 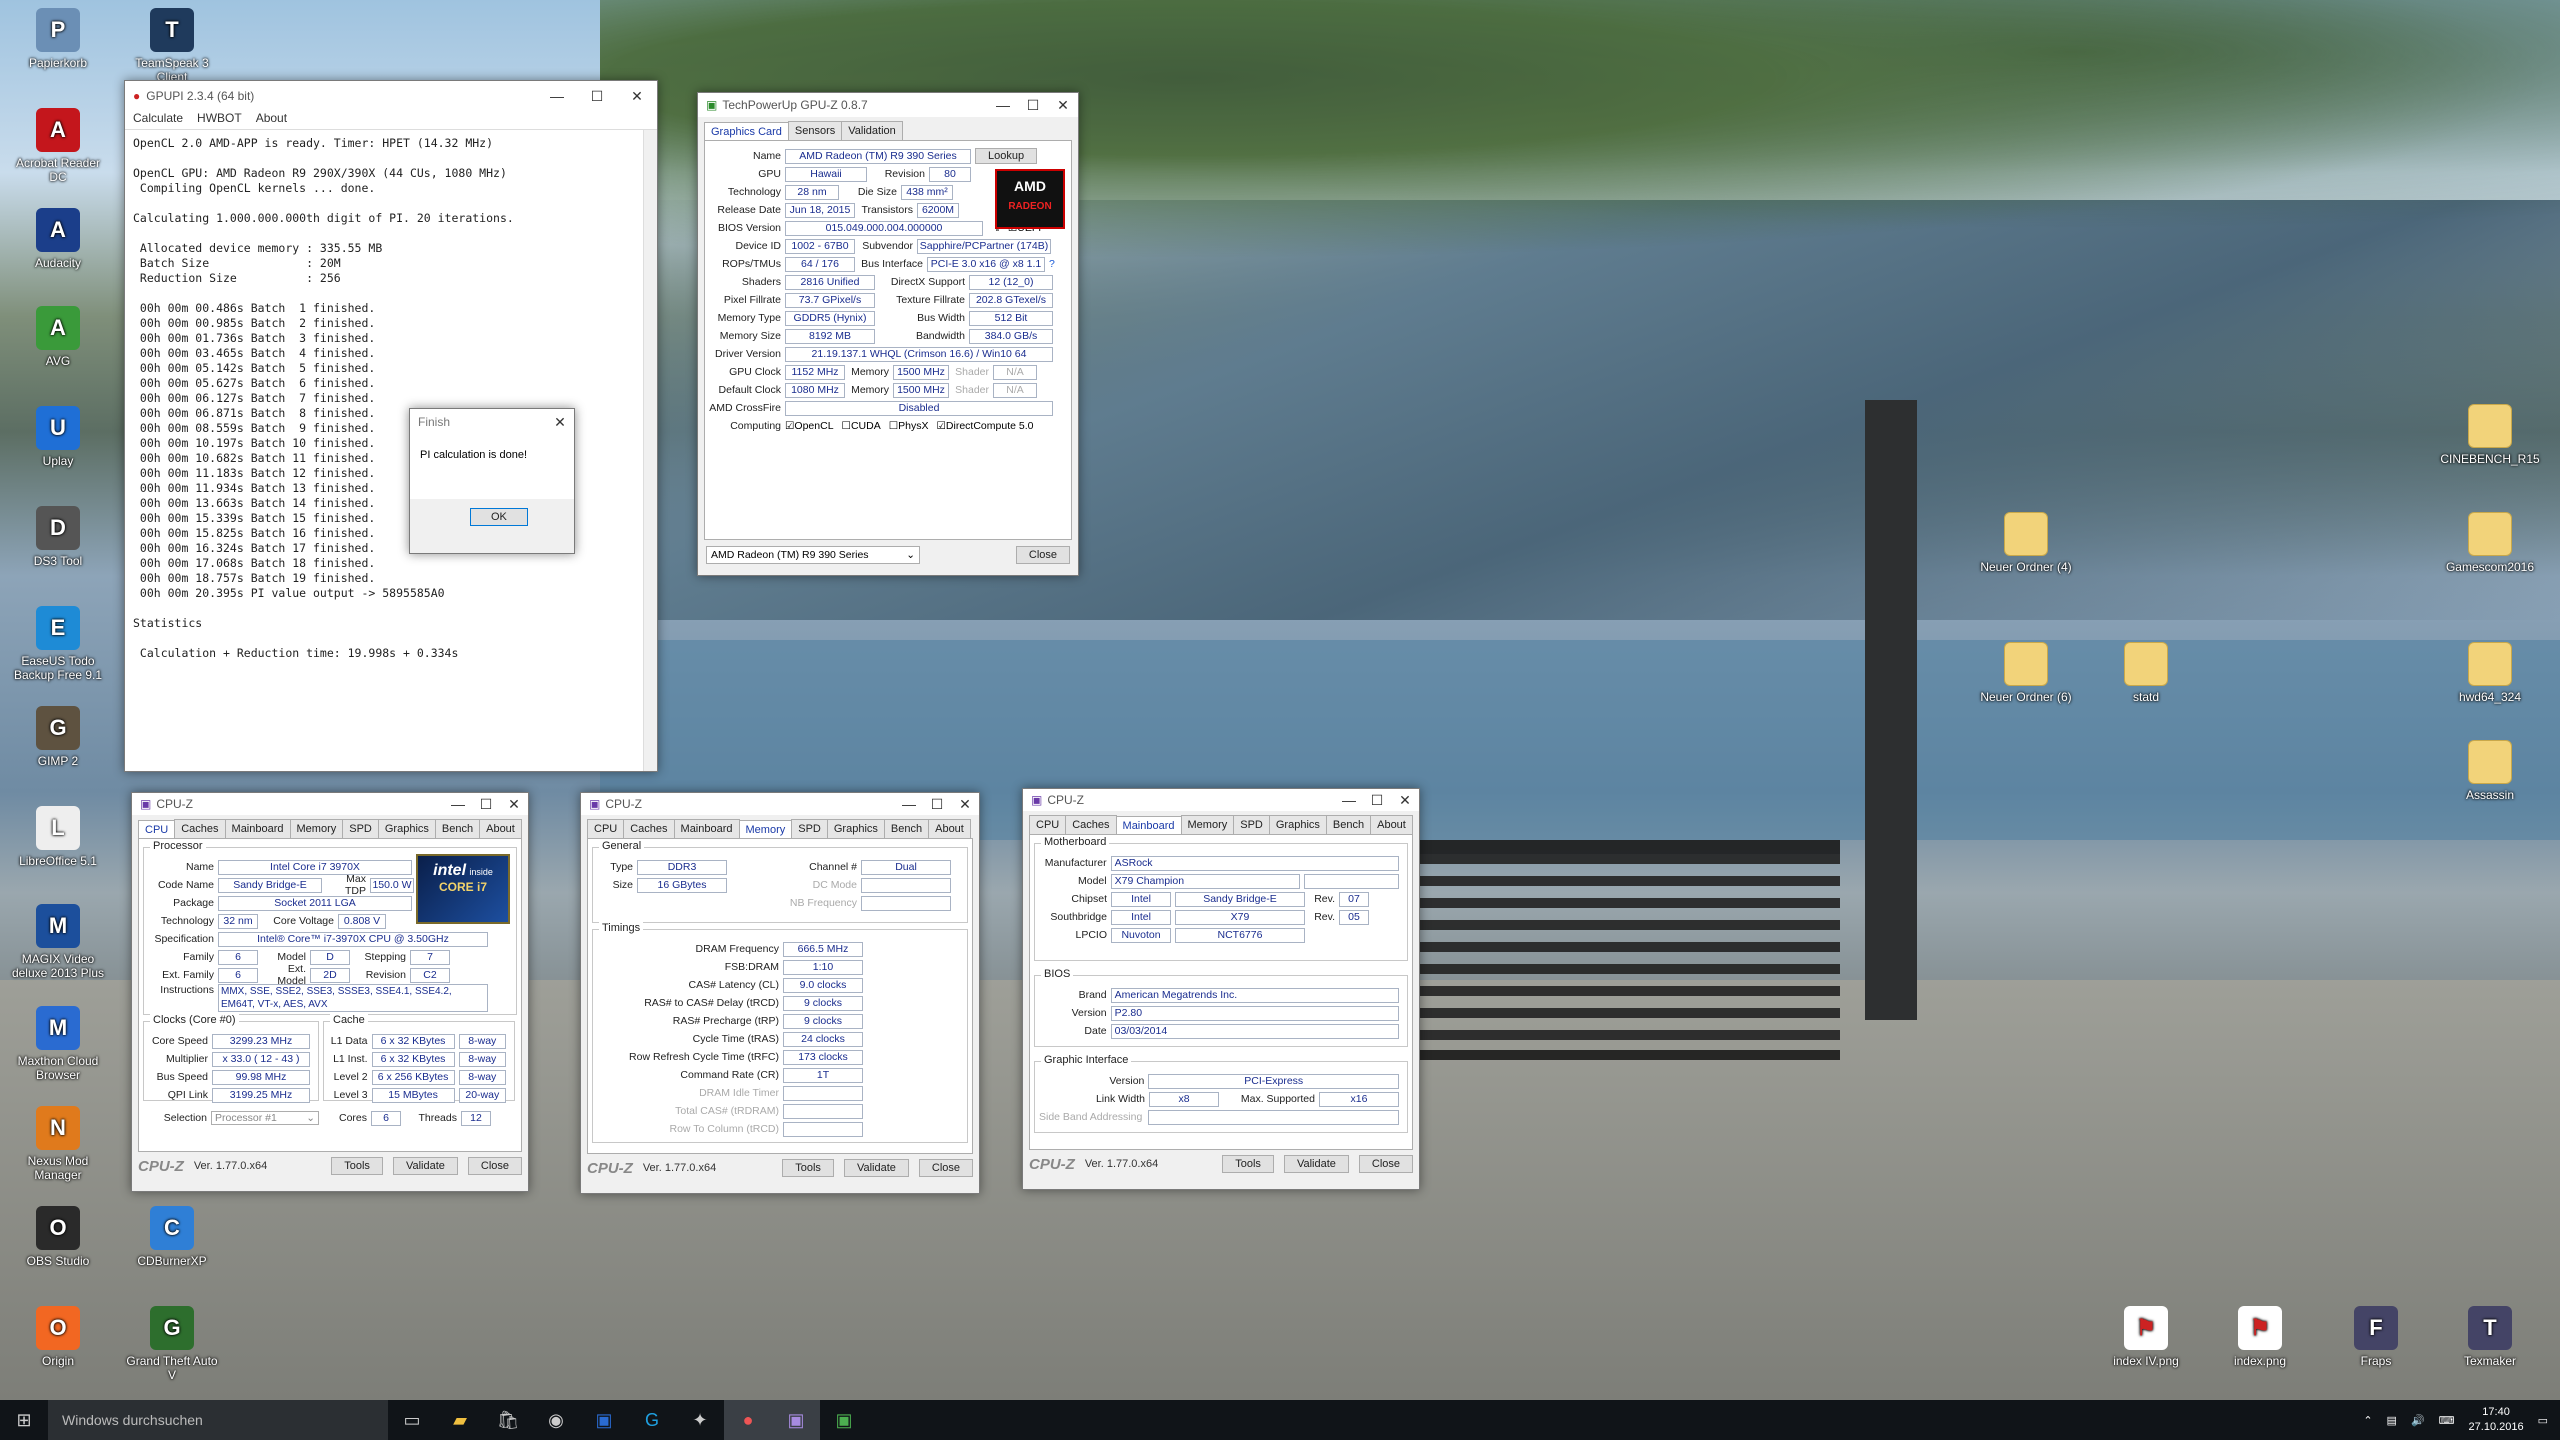 What do you see at coordinates (888, 105) in the screenshot?
I see `gpuz-titlebar: ▣ TechPowerUp GPU-Z 0.8.7 — ☐ ✕` at bounding box center [888, 105].